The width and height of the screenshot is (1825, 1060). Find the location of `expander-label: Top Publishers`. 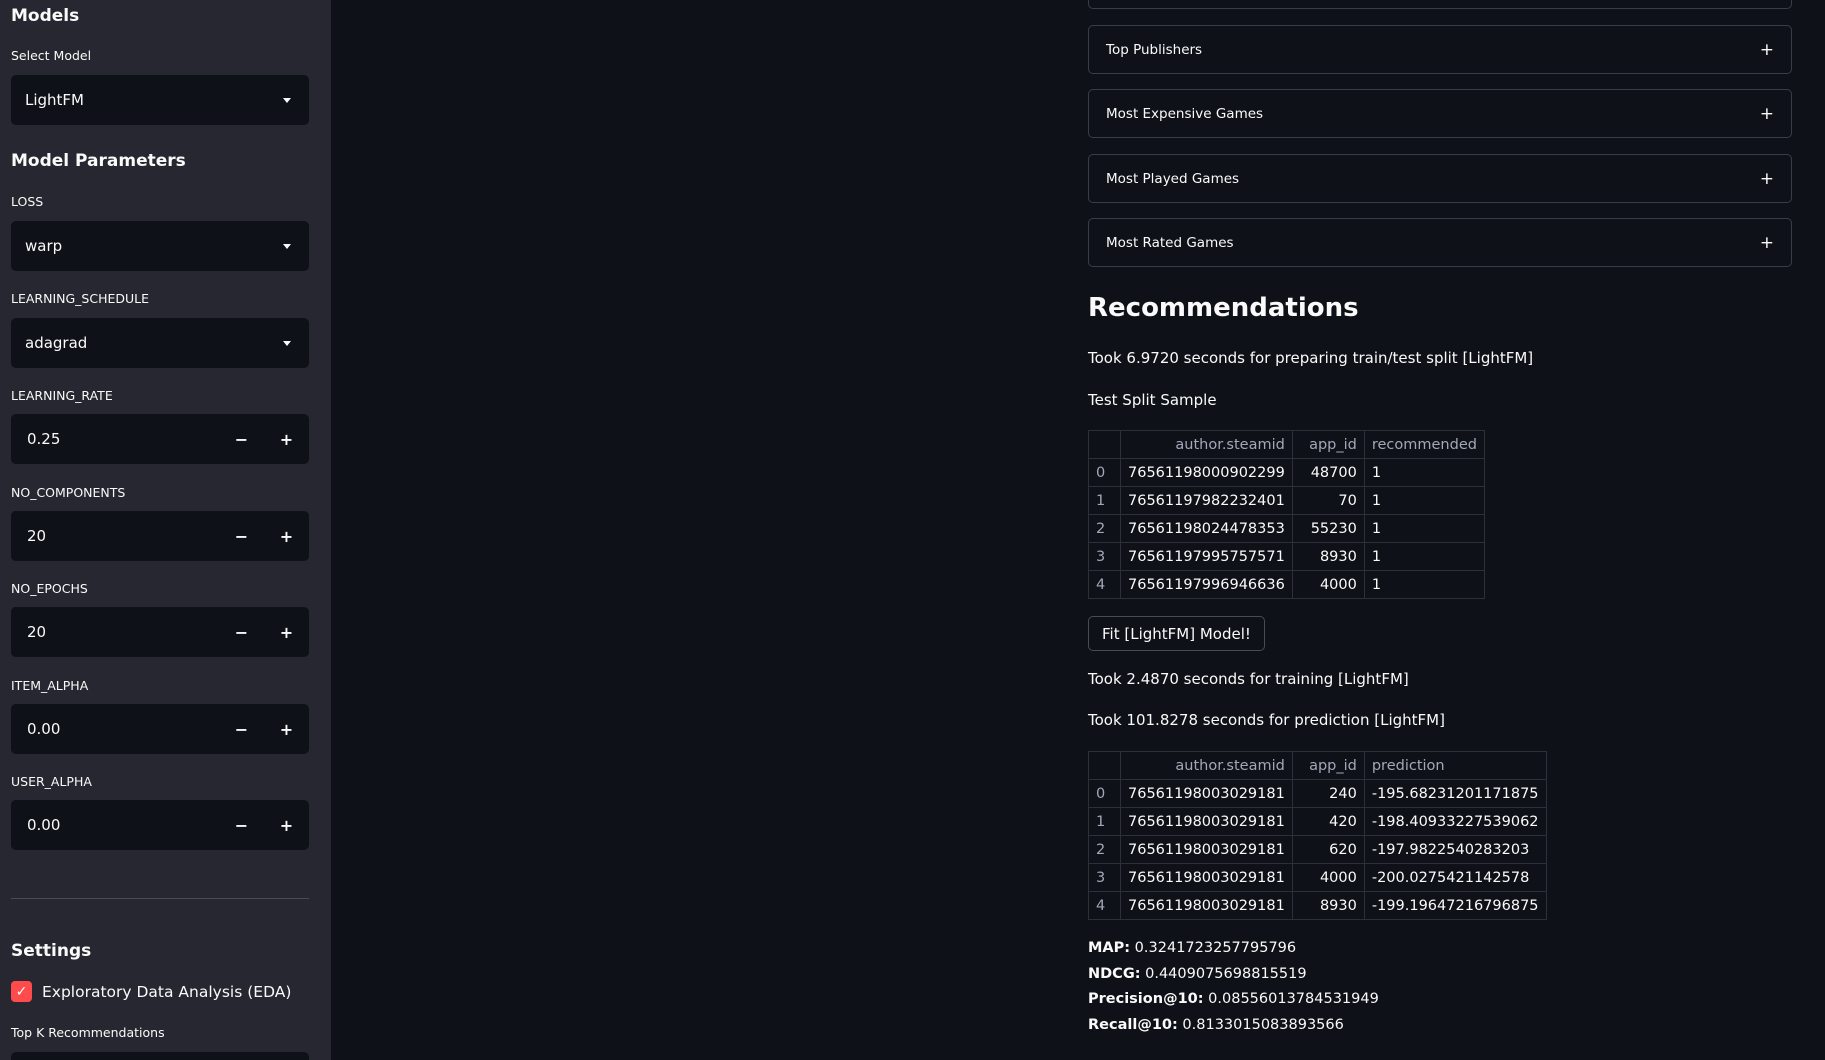

expander-label: Top Publishers is located at coordinates (1154, 49).